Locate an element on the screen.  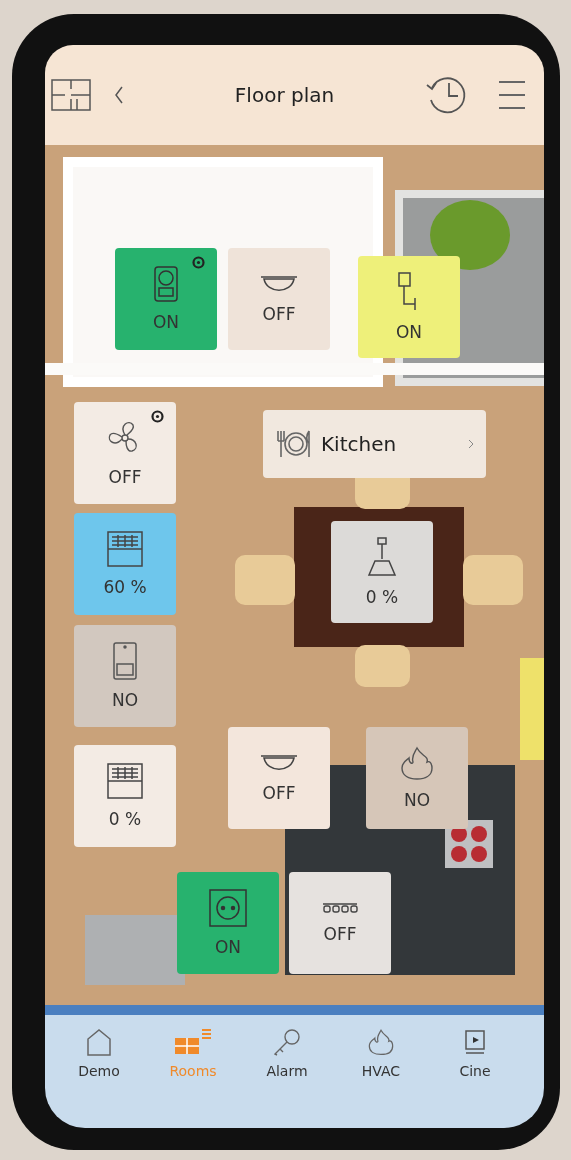
nav-tab: Demo is located at coordinates (99, 1058).